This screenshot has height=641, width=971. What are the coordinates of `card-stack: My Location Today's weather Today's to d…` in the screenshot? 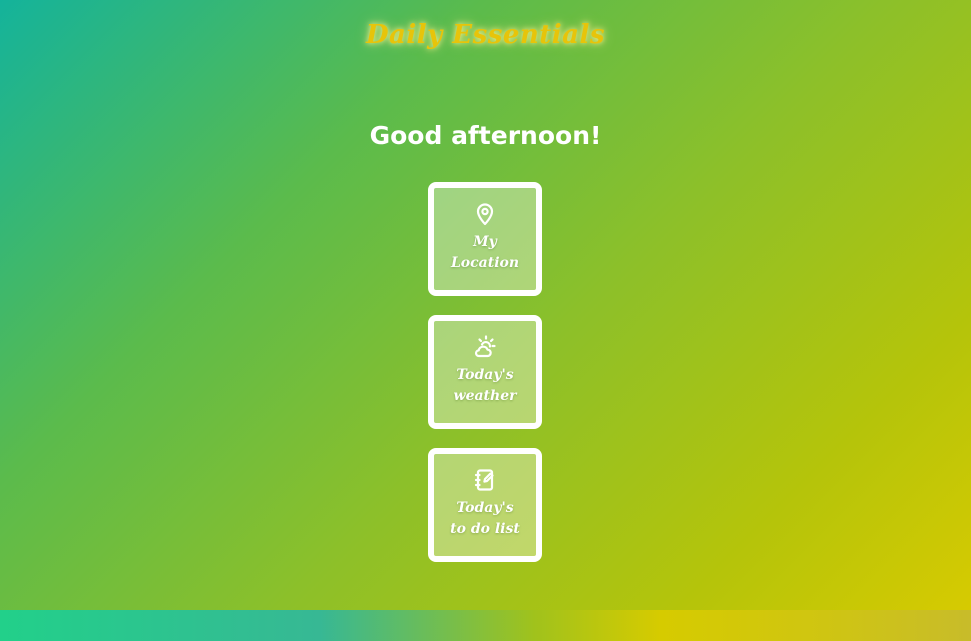 It's located at (485, 381).